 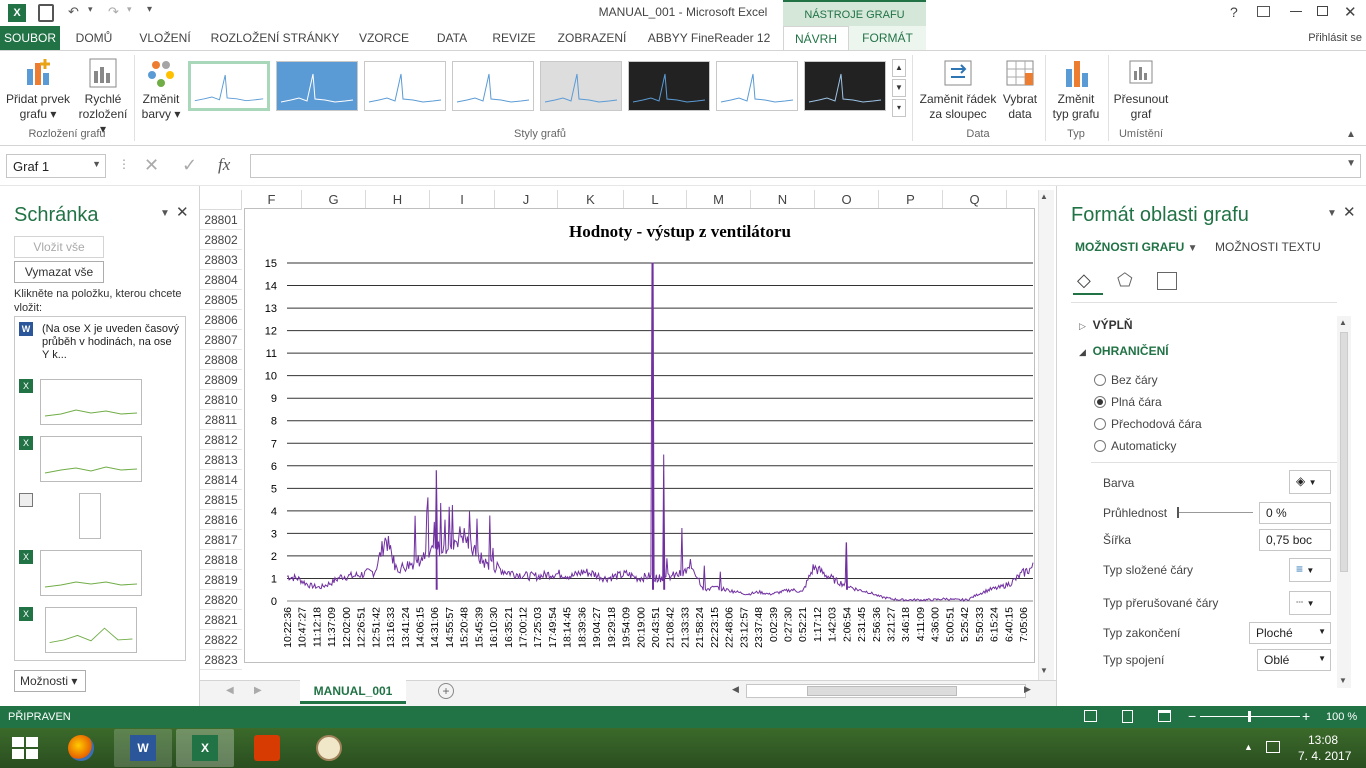 I want to click on zoom-slider, so click(x=1250, y=716).